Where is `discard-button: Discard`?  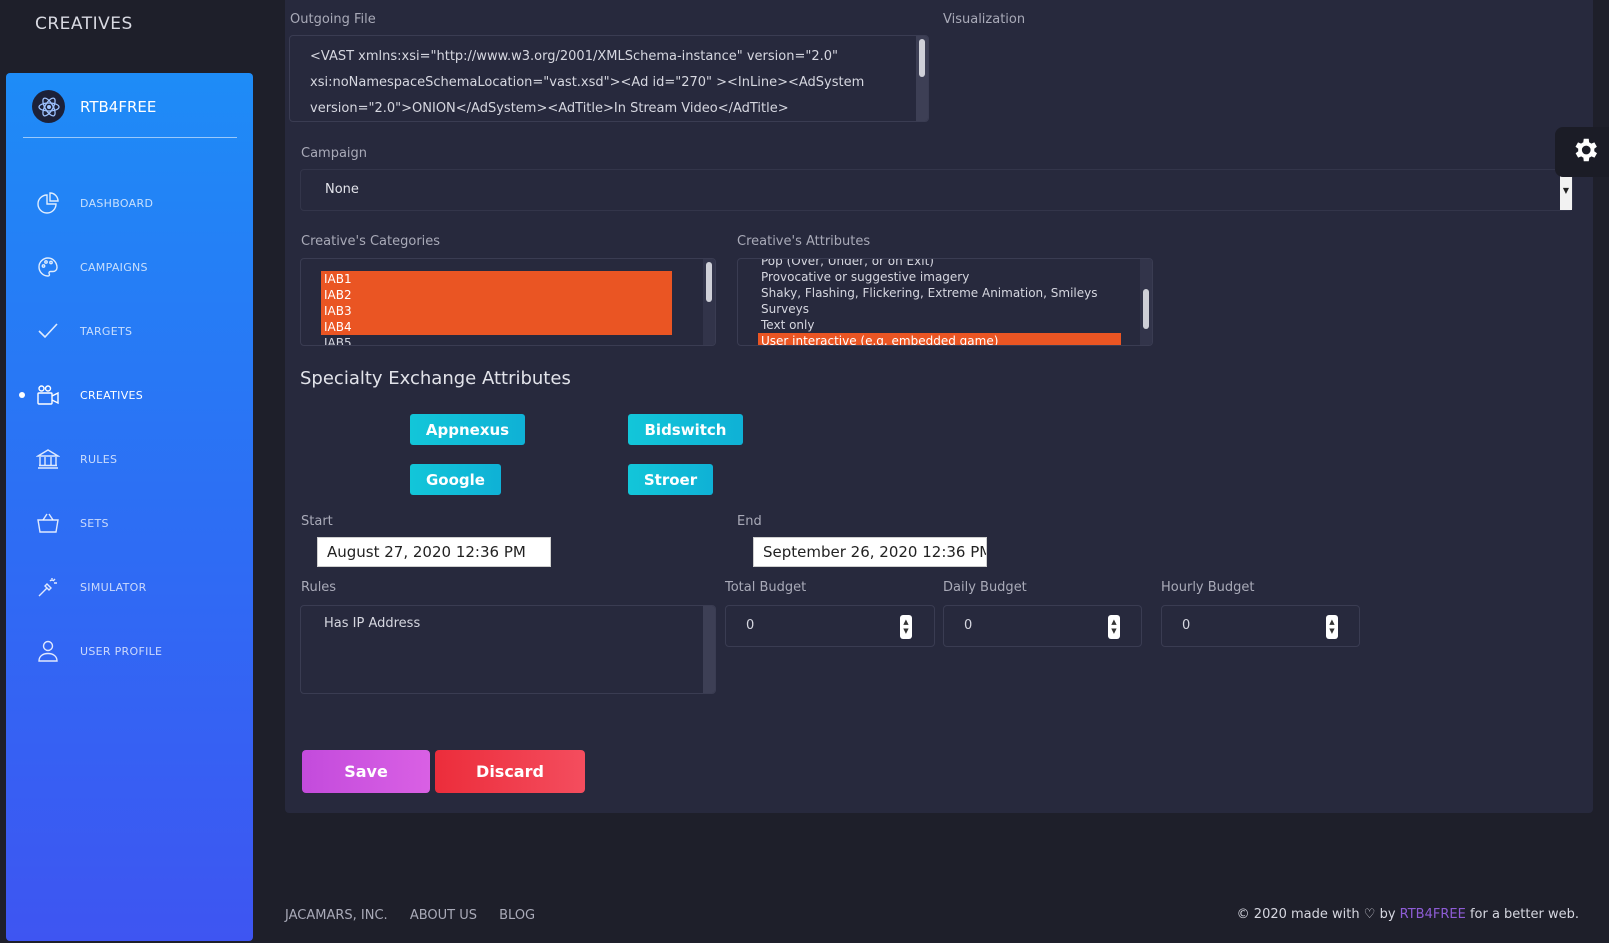
discard-button: Discard is located at coordinates (510, 771).